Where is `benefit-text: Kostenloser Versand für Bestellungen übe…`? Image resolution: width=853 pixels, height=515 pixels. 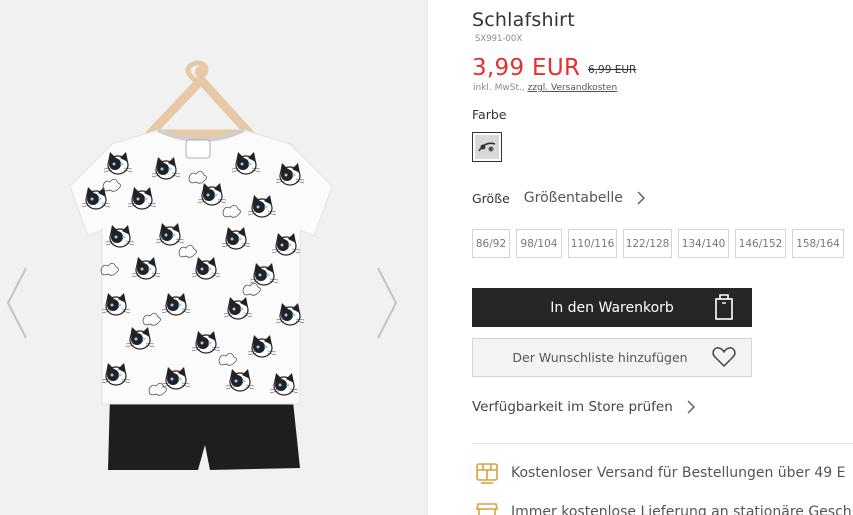
benefit-text: Kostenloser Versand für Bestellungen übe… is located at coordinates (678, 473).